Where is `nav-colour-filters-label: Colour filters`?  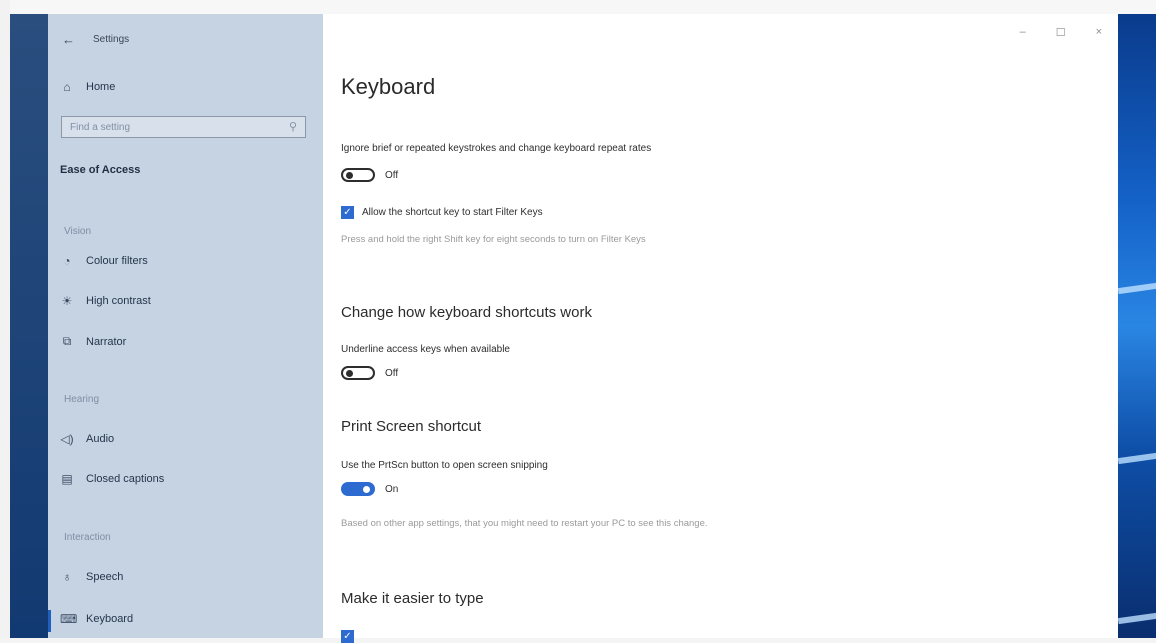 nav-colour-filters-label: Colour filters is located at coordinates (117, 261).